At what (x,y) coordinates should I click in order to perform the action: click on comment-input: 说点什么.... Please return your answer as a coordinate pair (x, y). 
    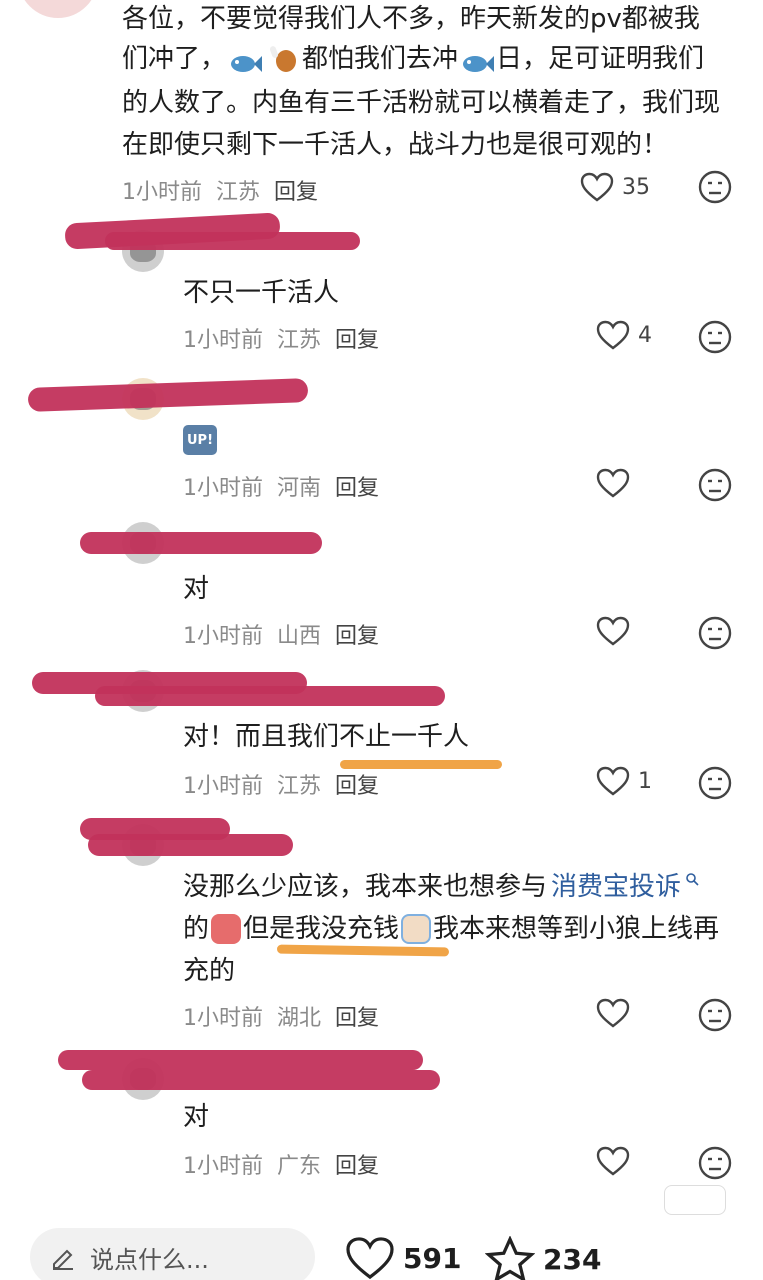
    Looking at the image, I should click on (172, 1254).